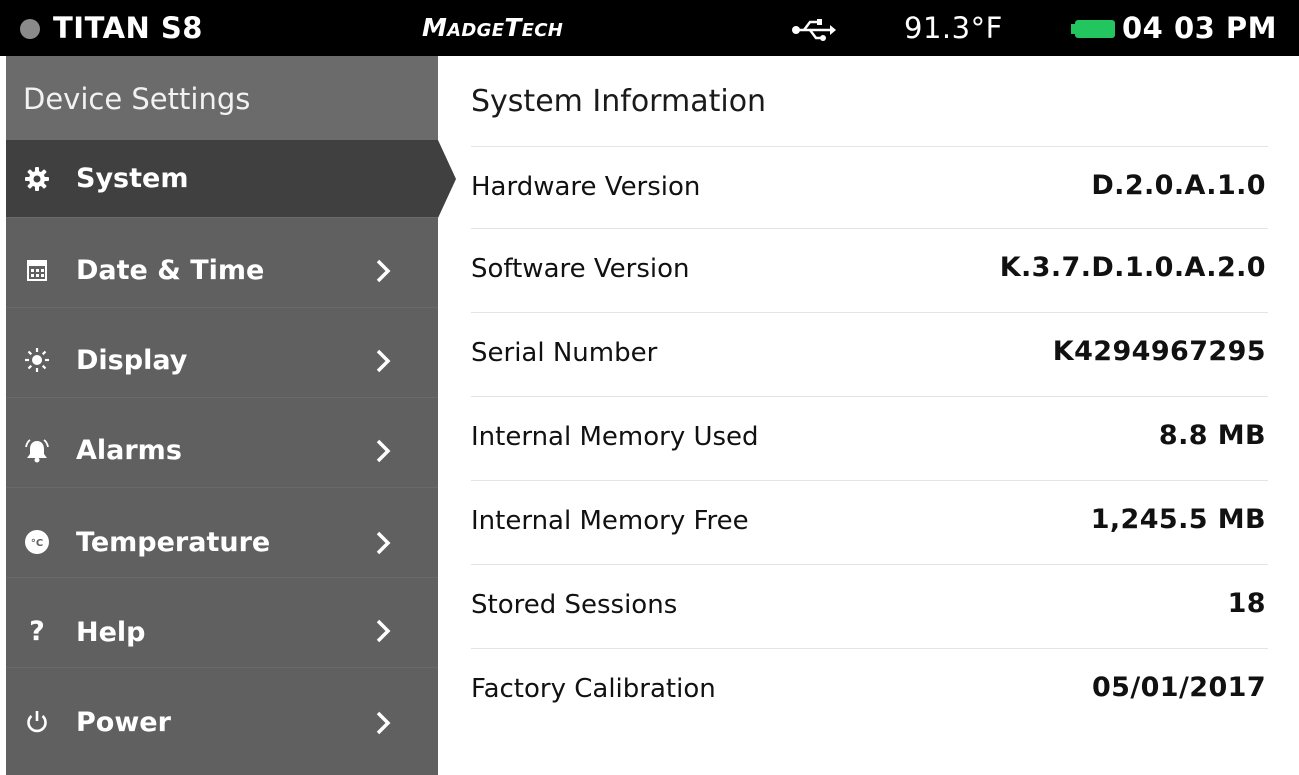 This screenshot has width=1299, height=775. I want to click on info-label: Internal Memory Used, so click(615, 437).